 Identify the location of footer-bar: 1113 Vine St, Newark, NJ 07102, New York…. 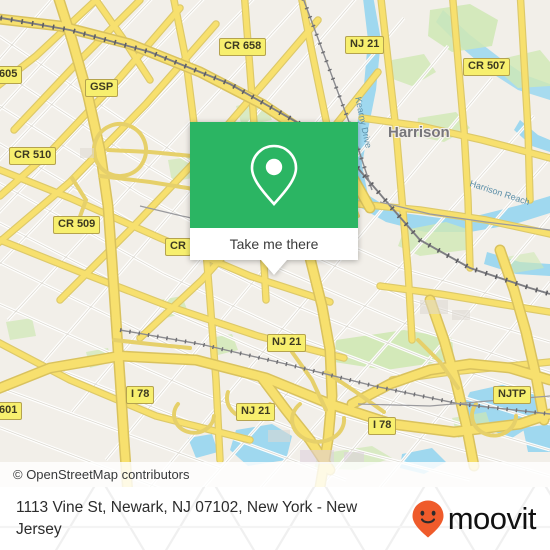
(275, 518).